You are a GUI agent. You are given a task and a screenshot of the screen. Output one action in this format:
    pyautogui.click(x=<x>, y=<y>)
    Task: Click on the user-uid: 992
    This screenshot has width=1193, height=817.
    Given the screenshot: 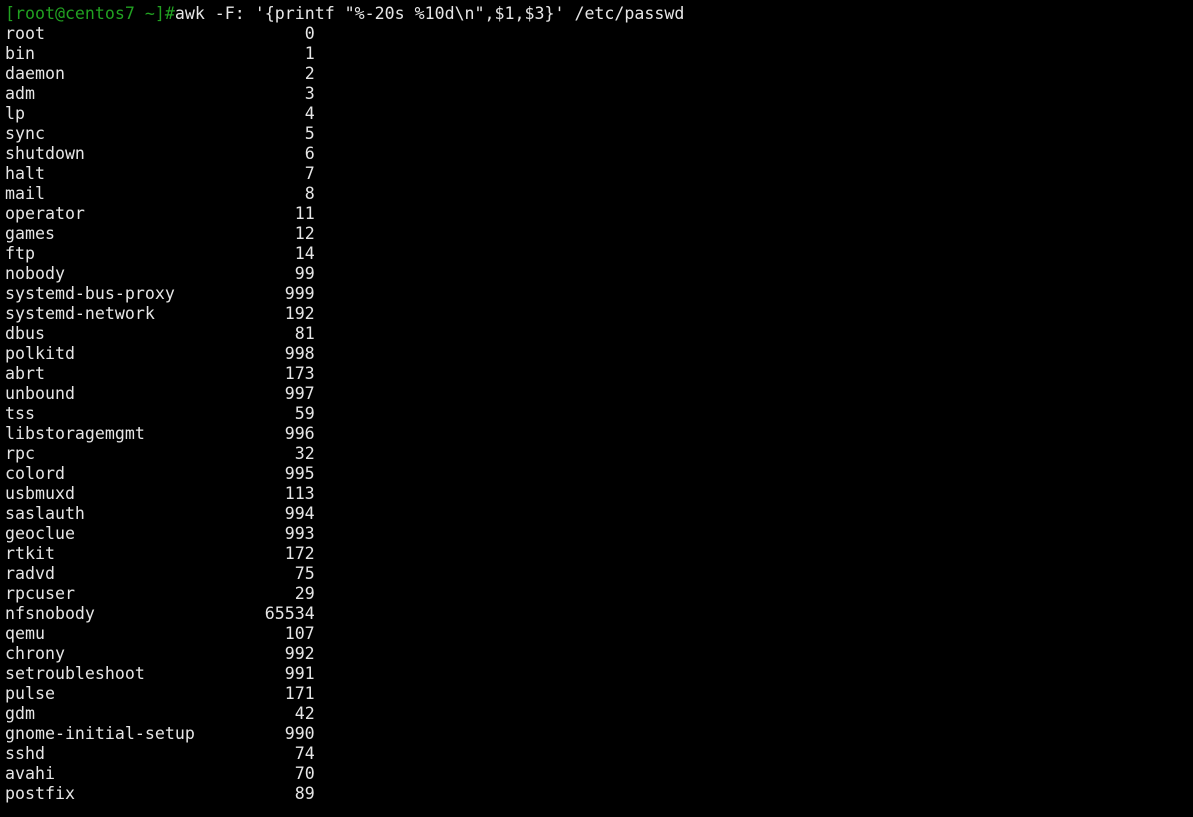 What is the action you would take?
    pyautogui.click(x=299, y=653)
    